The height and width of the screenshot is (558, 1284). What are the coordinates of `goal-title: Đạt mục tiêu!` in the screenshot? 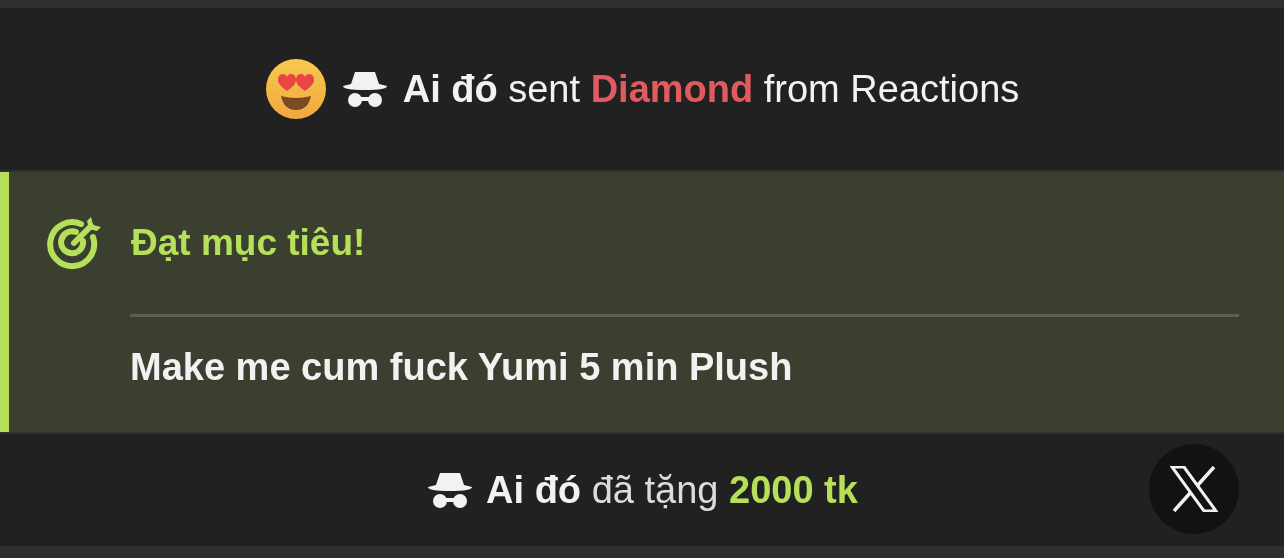 It's located at (248, 243).